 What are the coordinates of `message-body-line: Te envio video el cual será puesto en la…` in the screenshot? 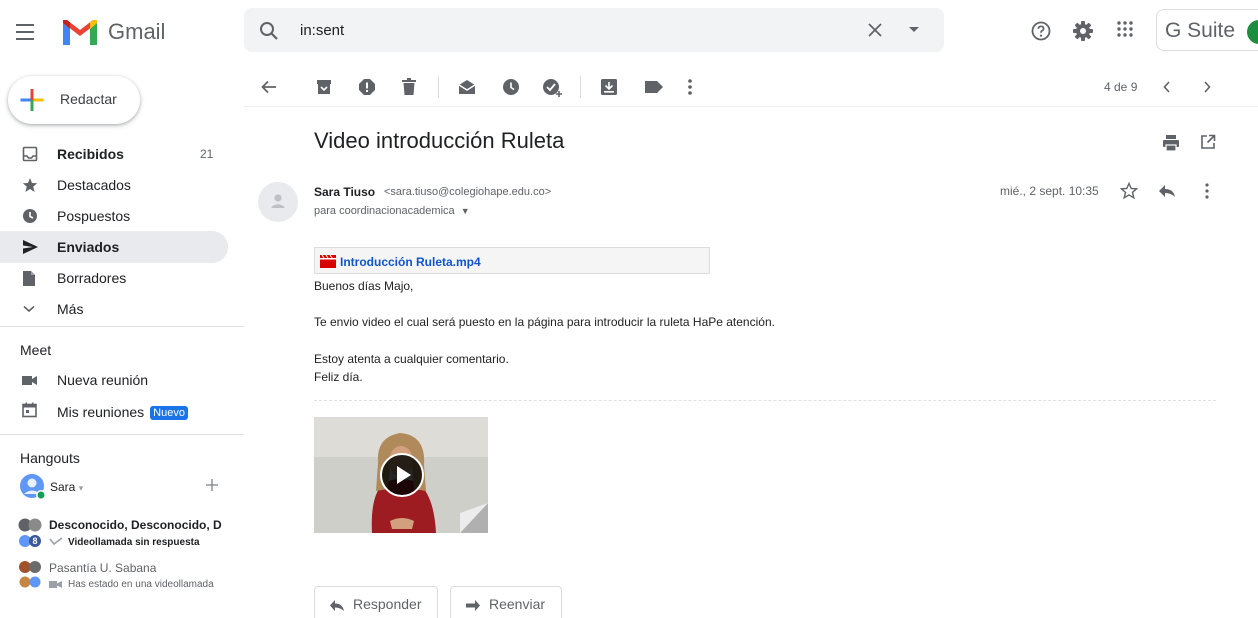 It's located at (544, 322).